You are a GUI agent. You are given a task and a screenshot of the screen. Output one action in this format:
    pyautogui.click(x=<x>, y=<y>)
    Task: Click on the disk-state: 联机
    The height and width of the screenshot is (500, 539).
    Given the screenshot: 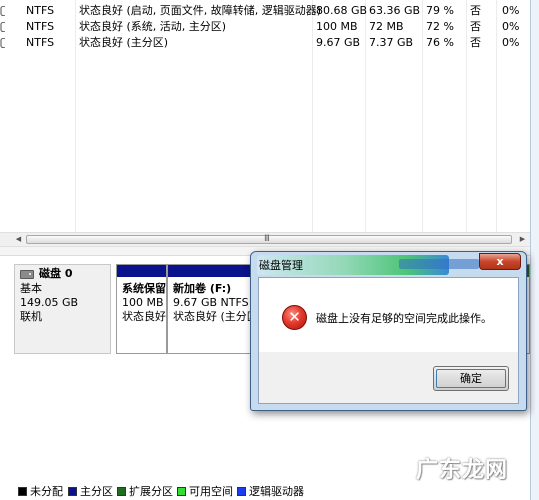 What is the action you would take?
    pyautogui.click(x=31, y=316)
    